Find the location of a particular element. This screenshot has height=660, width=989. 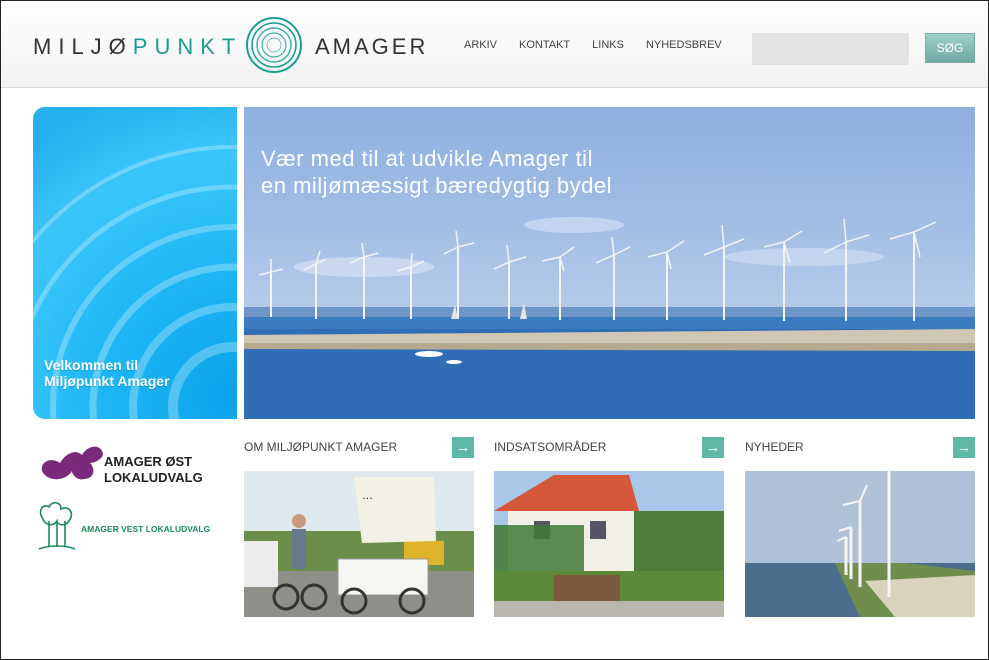

welcome-panel: Velkommen til Miljøpunkt Amager is located at coordinates (135, 263).